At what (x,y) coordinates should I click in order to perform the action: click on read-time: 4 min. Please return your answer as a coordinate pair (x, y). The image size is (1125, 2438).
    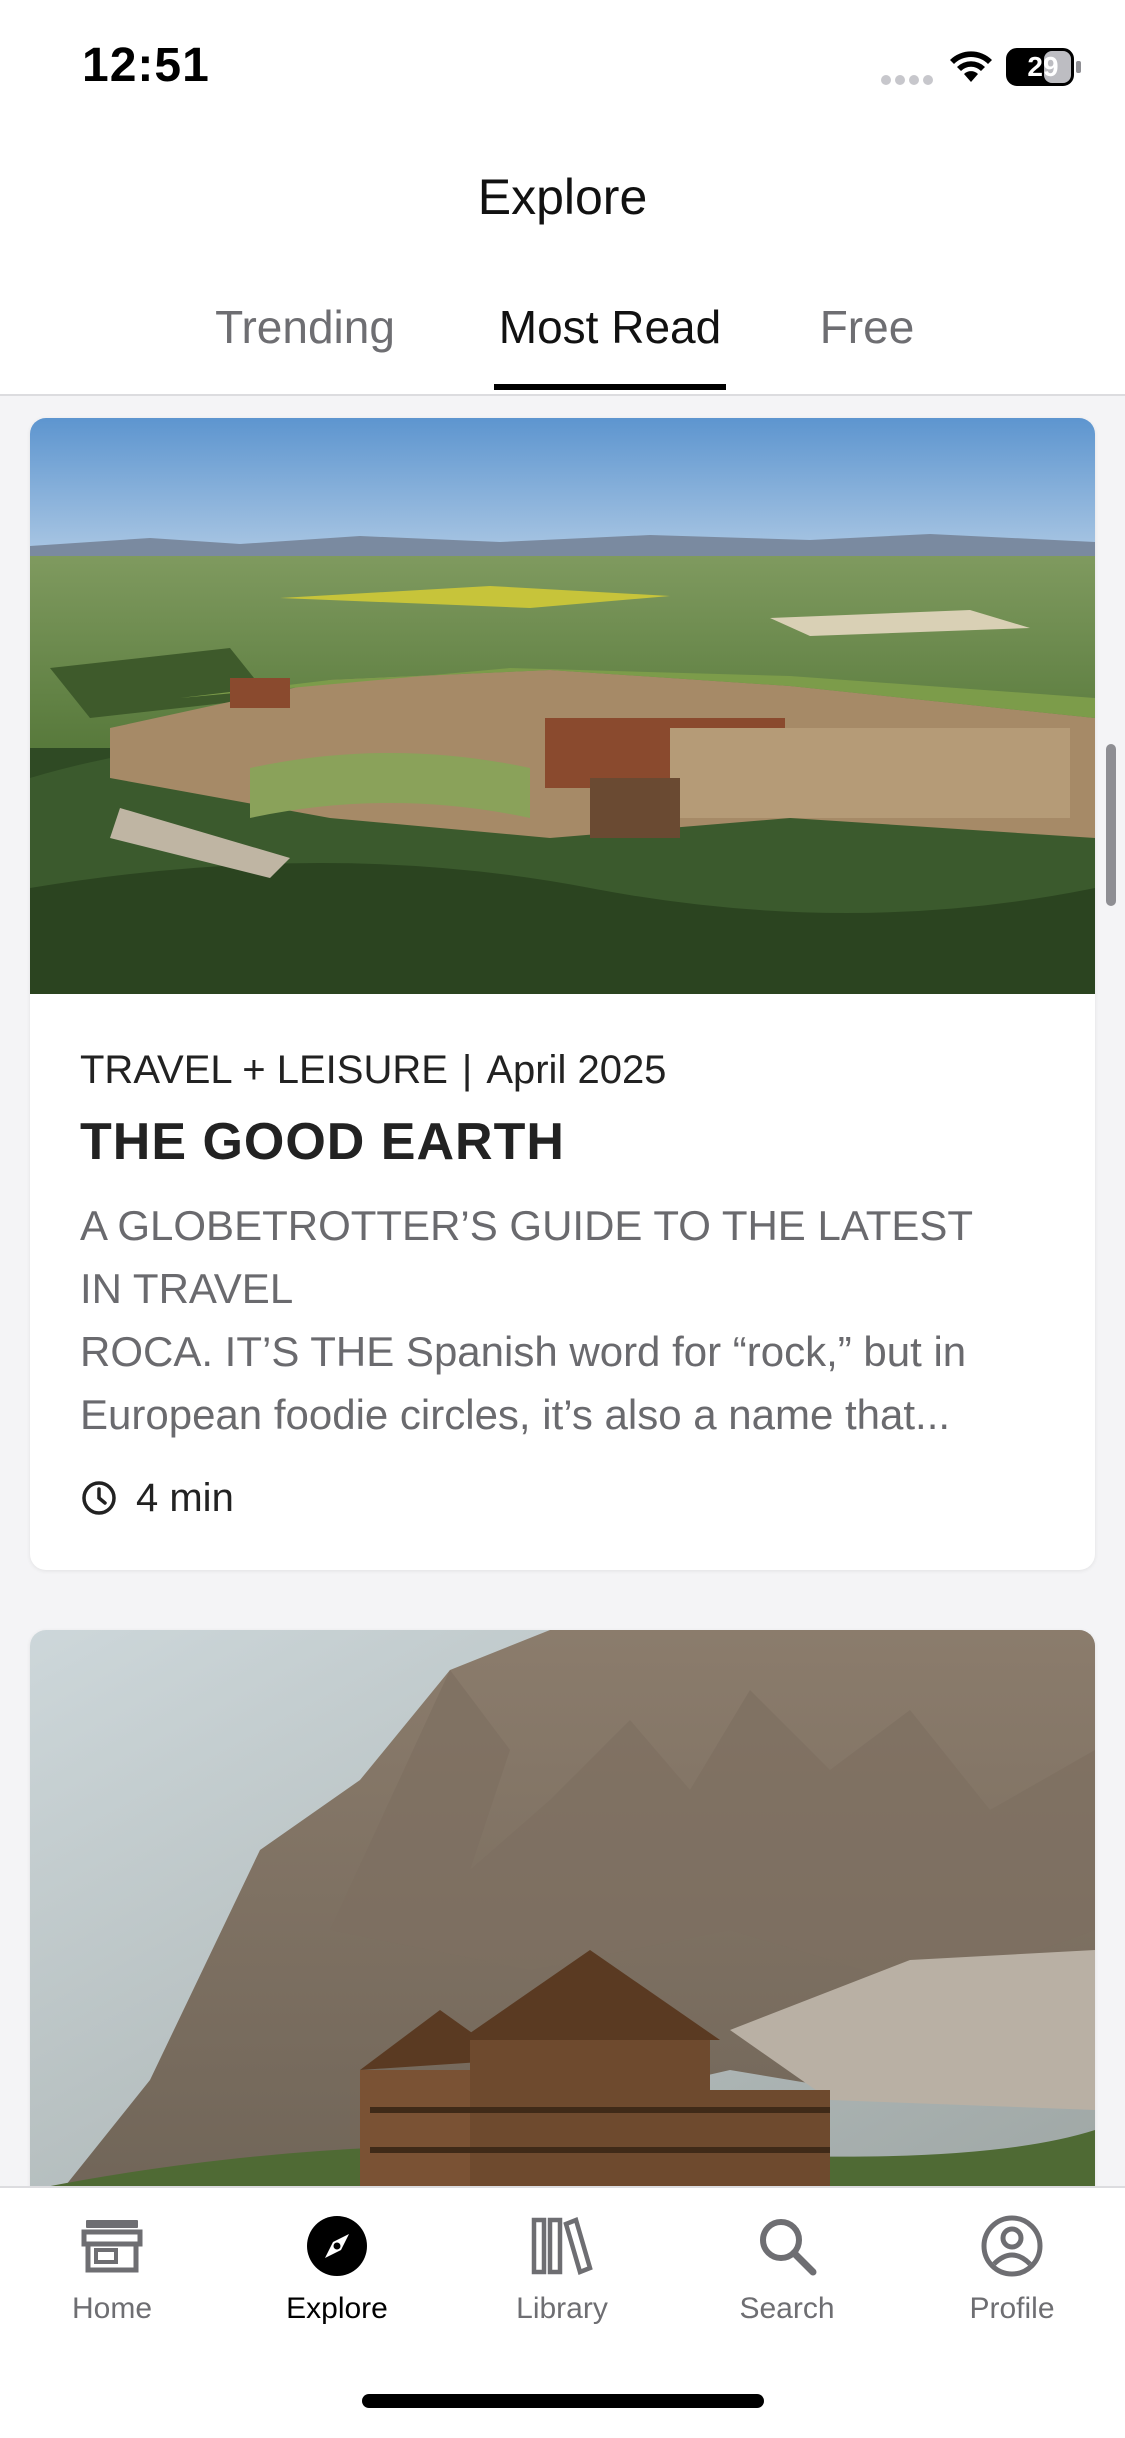
    Looking at the image, I should click on (157, 1498).